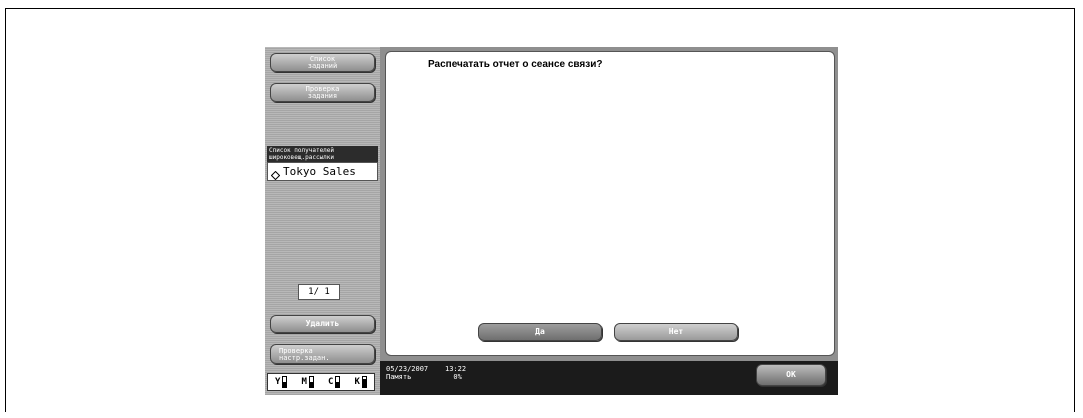 This screenshot has width=1083, height=418. I want to click on recipient-header-line-2: широковещ.рассылки, so click(302, 157).